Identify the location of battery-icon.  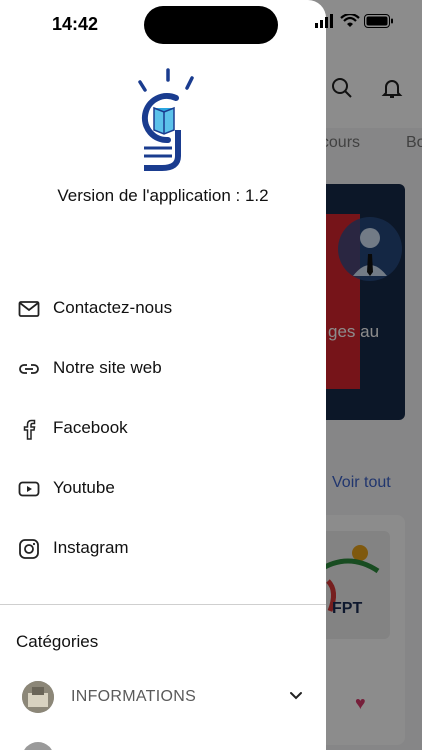
(378, 21).